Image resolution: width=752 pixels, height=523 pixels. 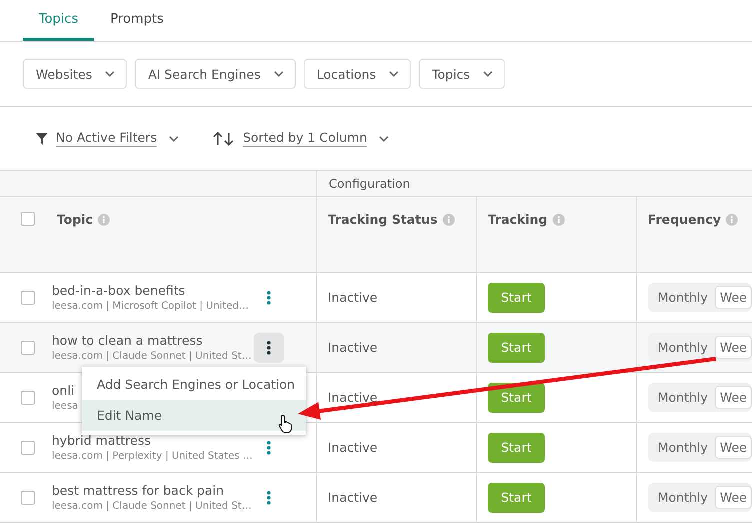 I want to click on topic-name: hybrid mattress, so click(x=101, y=440).